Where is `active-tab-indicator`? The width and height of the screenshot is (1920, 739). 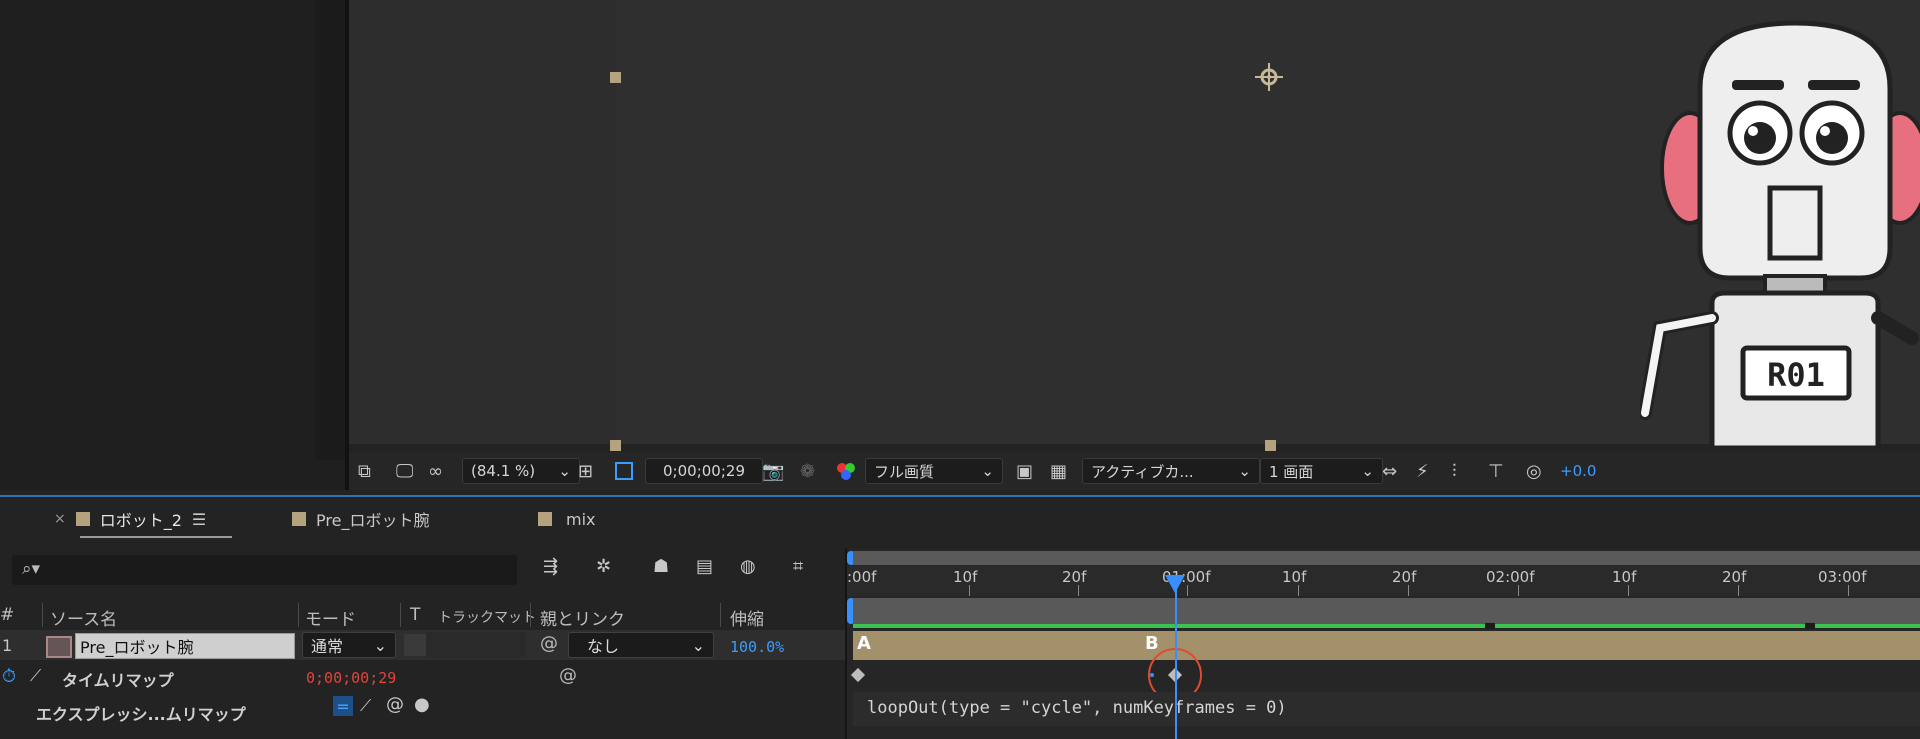
active-tab-indicator is located at coordinates (156, 537).